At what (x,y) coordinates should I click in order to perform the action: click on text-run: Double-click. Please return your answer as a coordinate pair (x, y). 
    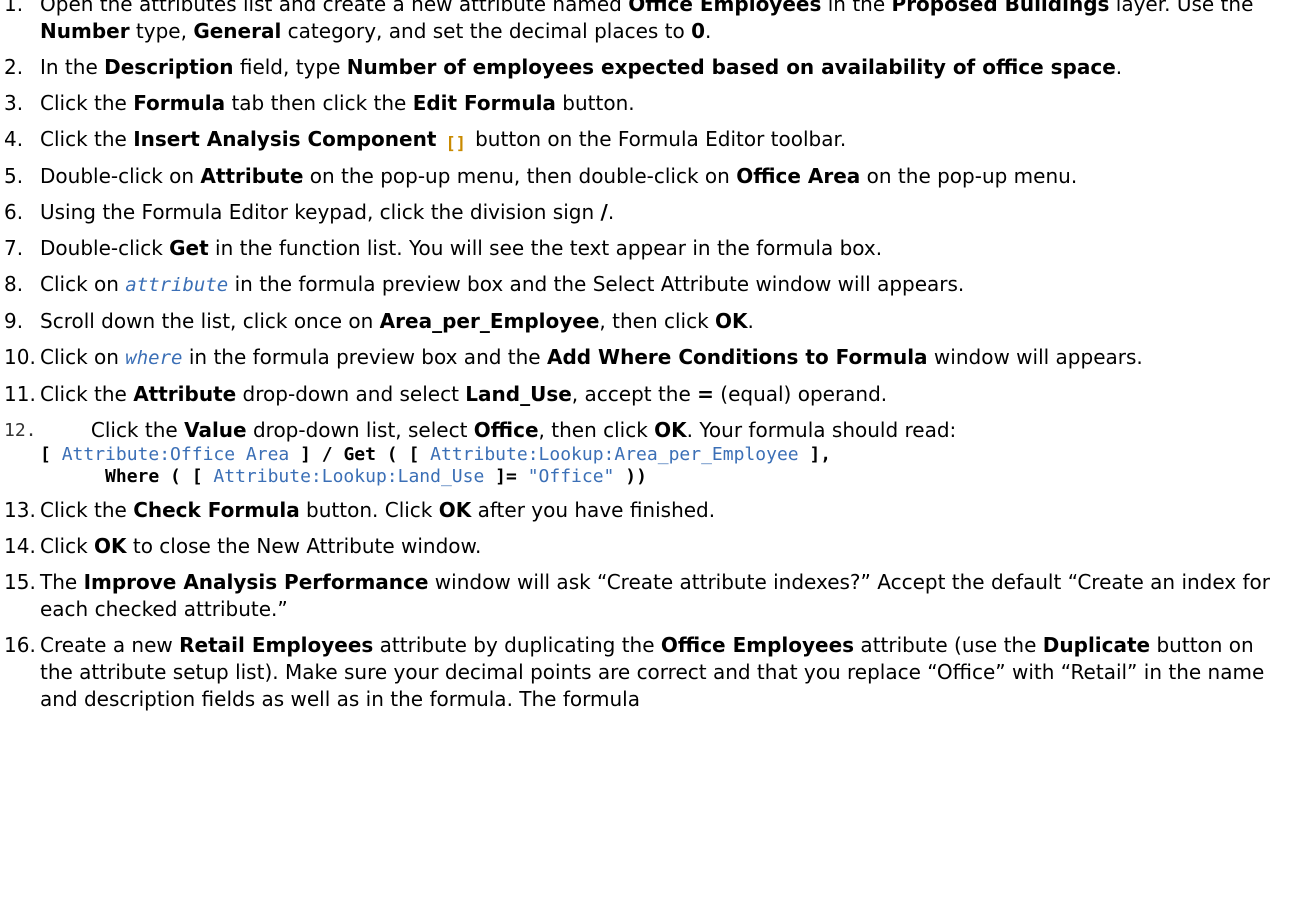
    Looking at the image, I should click on (105, 248).